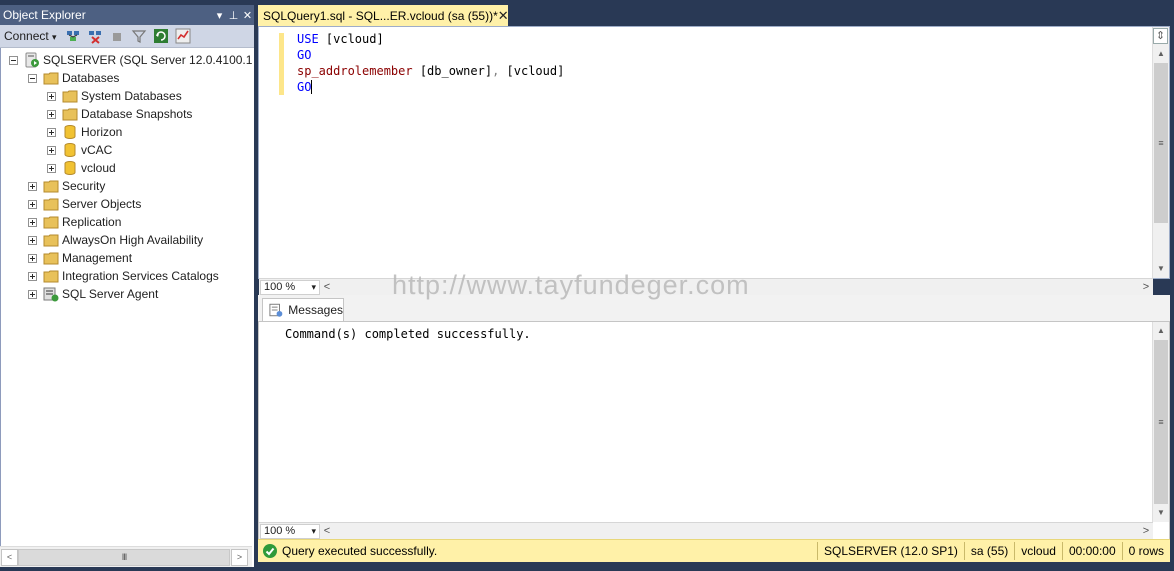 Image resolution: width=1174 pixels, height=571 pixels. I want to click on tree-node-databases: Databases, so click(73, 78).